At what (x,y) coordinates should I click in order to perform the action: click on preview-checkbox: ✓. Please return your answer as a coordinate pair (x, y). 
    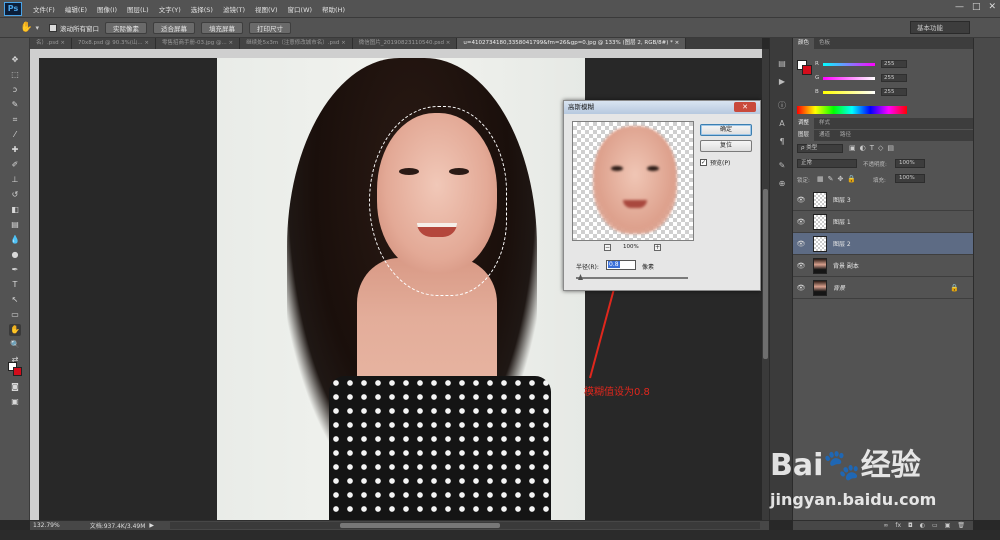
    Looking at the image, I should click on (703, 162).